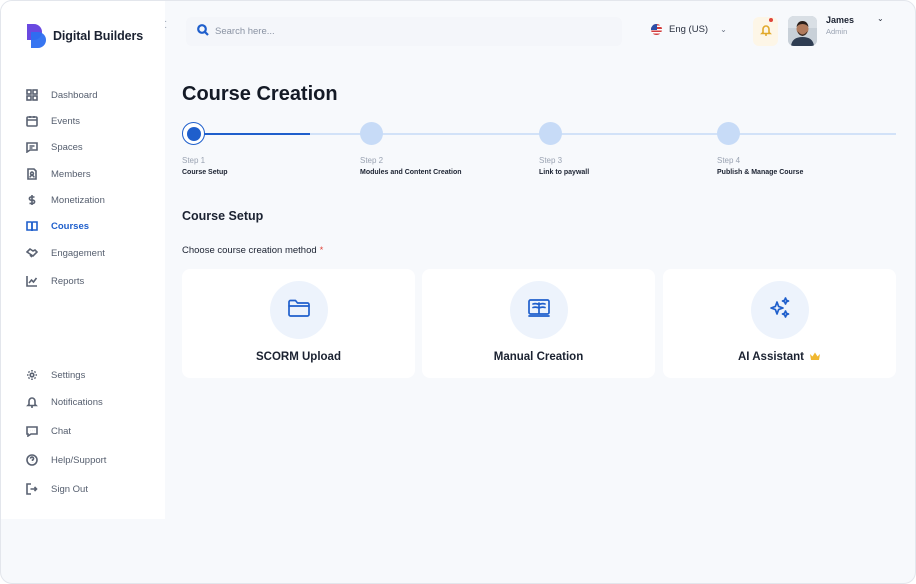  Describe the element at coordinates (837, 31) in the screenshot. I see `user-role: Admin` at that location.